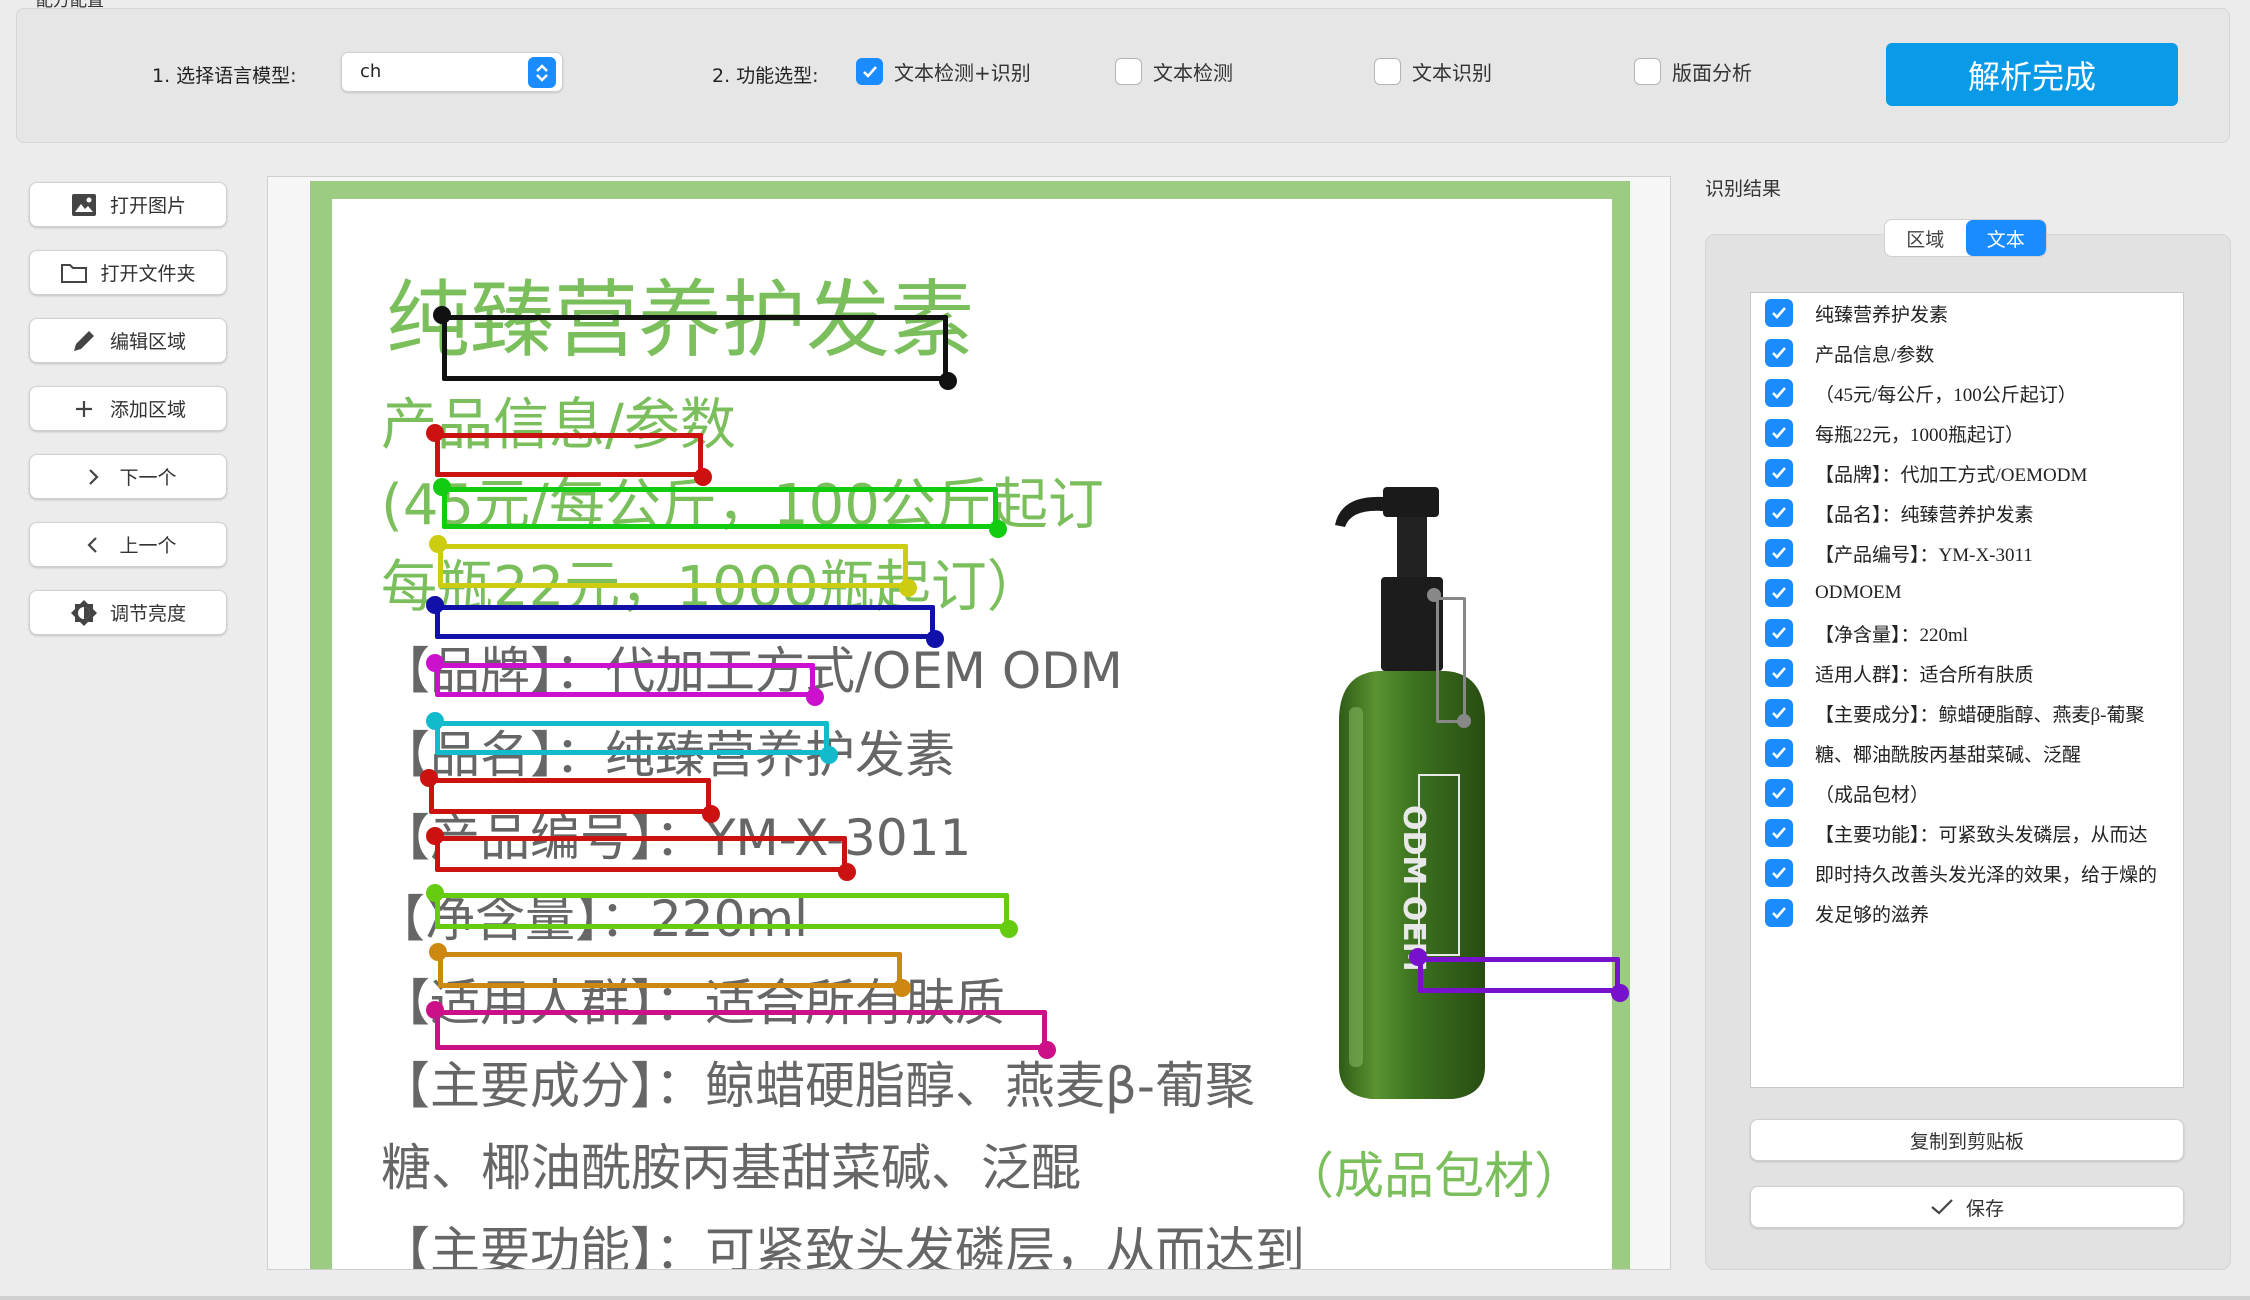  I want to click on open-image-button: 打开图片, so click(128, 204).